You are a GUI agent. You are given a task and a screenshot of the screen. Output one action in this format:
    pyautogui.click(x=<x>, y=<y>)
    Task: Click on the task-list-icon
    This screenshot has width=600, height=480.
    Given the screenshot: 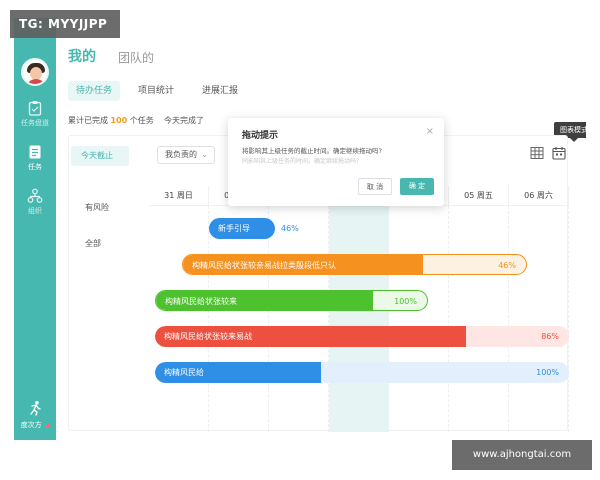 What is the action you would take?
    pyautogui.click(x=35, y=152)
    